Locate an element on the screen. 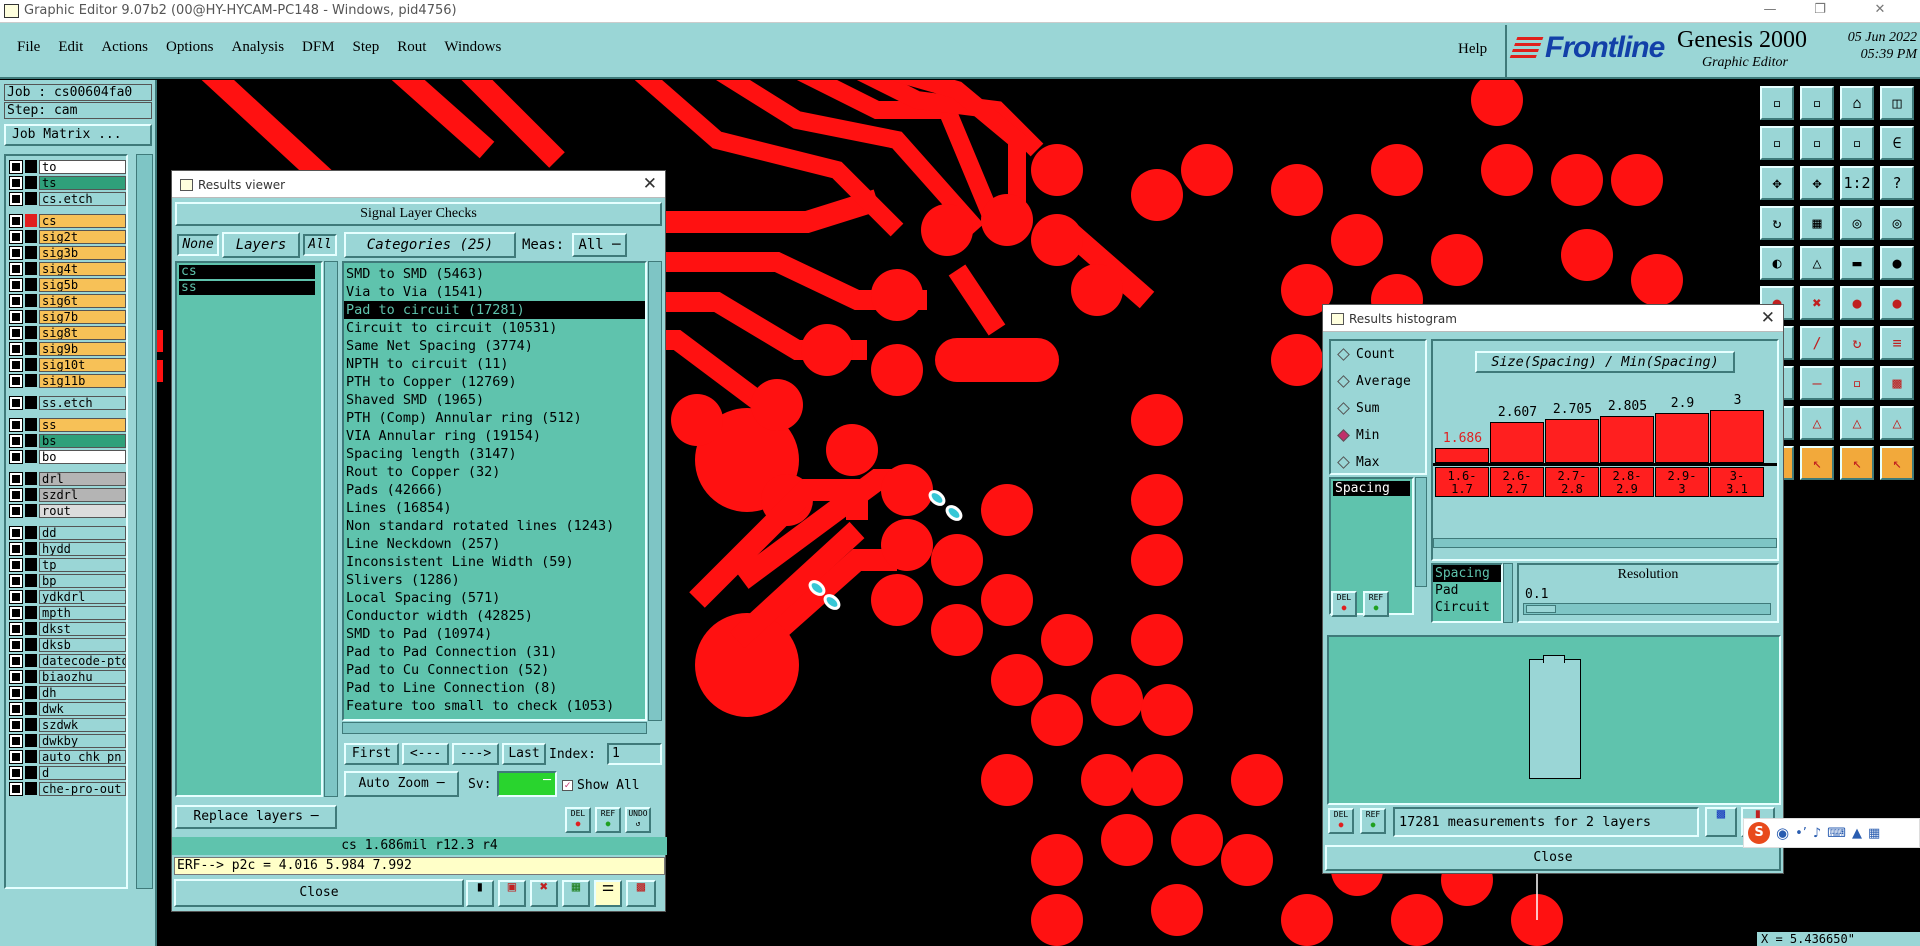 This screenshot has height=946, width=1920. layer-row-cs.etch: cs.etch is located at coordinates (67, 198).